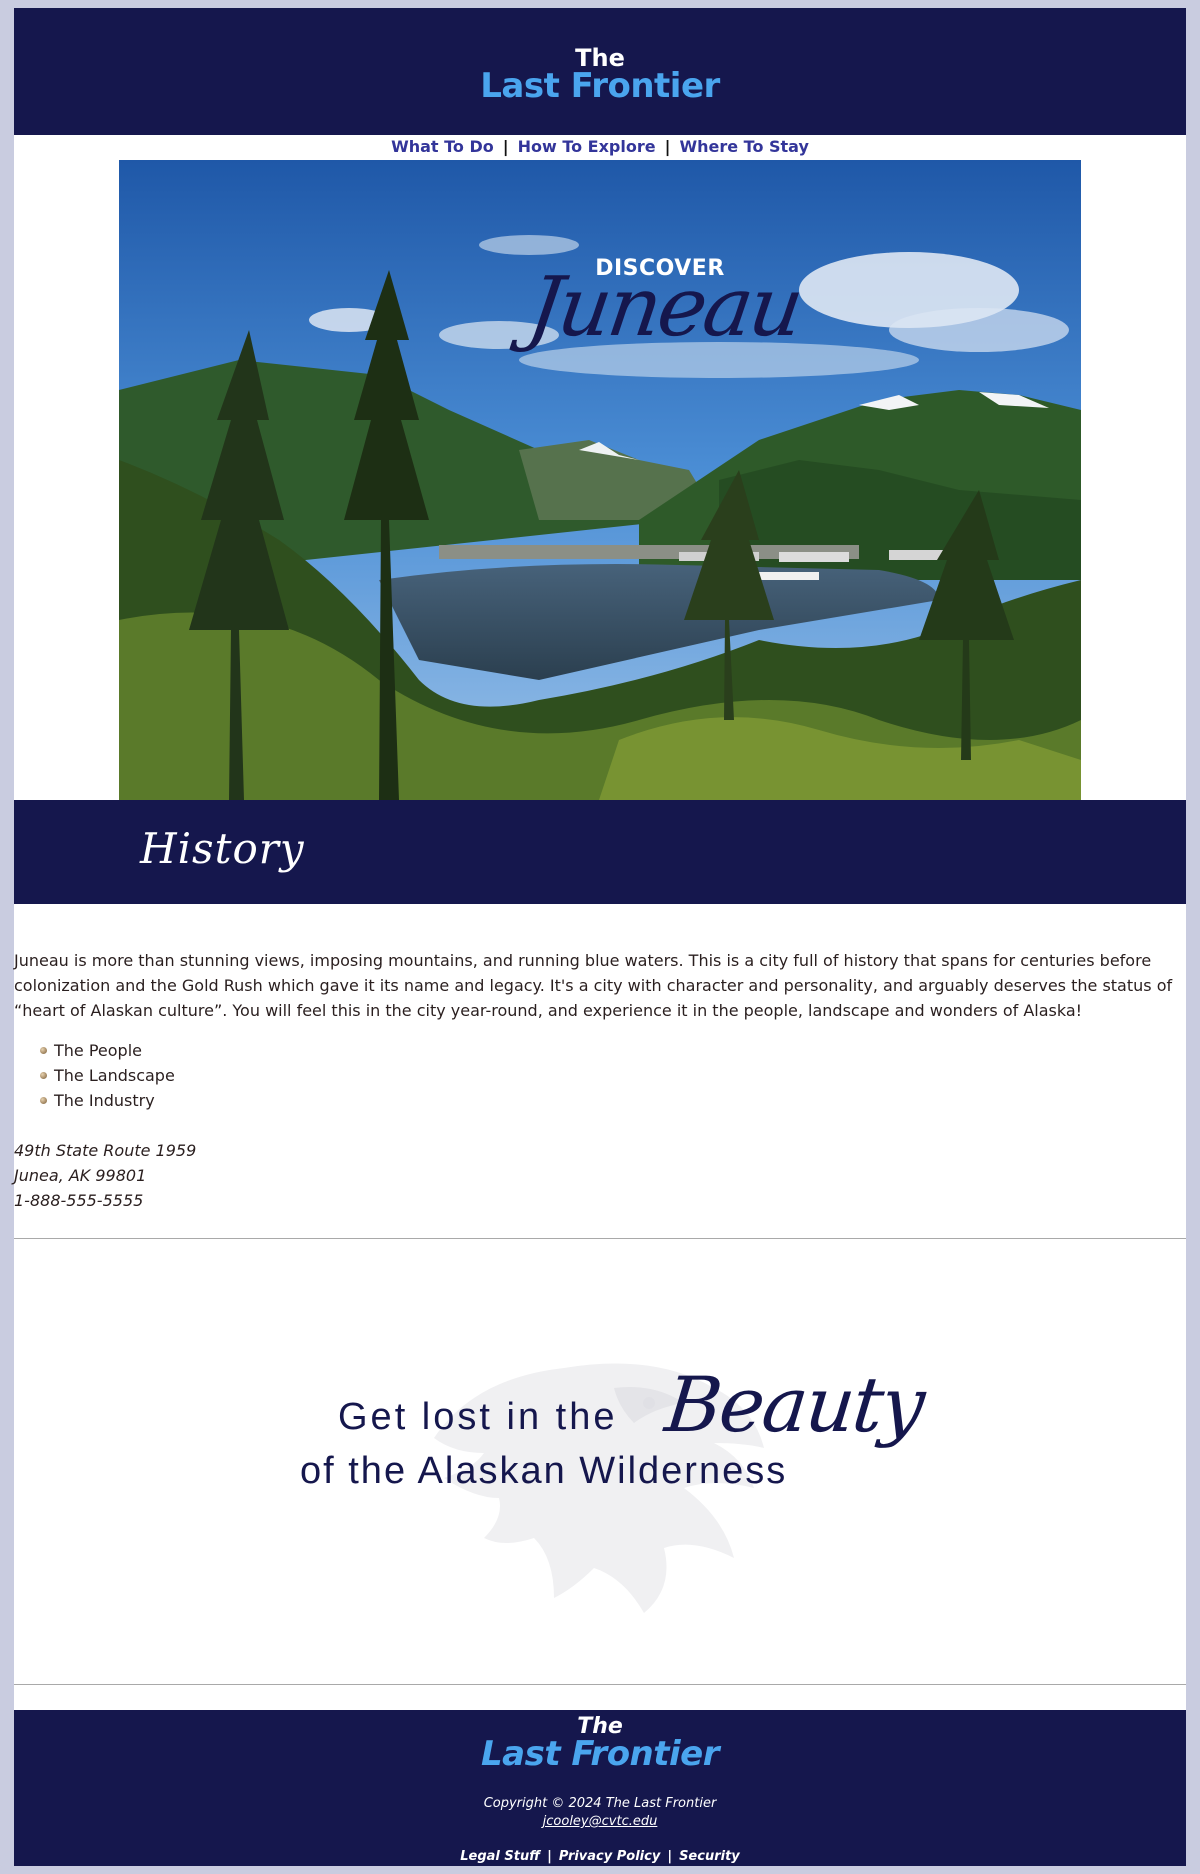 The width and height of the screenshot is (1200, 1874). Describe the element at coordinates (105, 1150) in the screenshot. I see `address-street: 49th State Route 1959` at that location.